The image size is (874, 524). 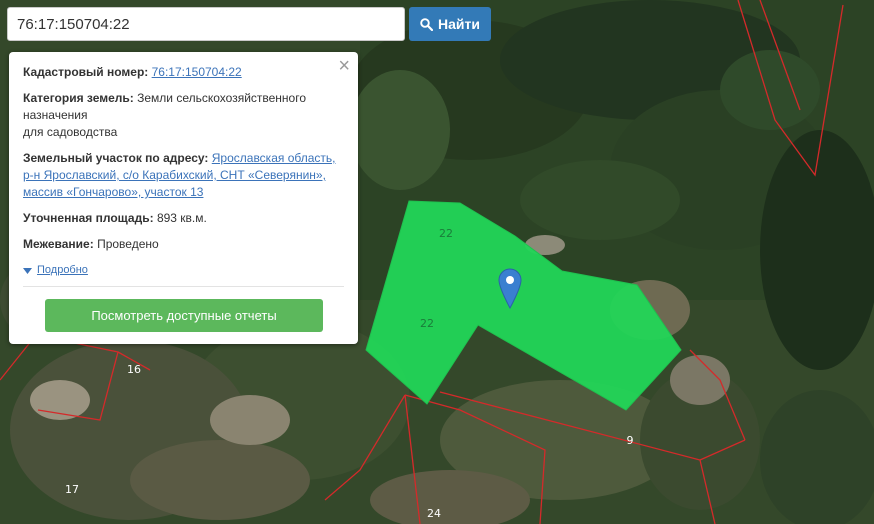 I want to click on parcel-label: 24, so click(x=434, y=513).